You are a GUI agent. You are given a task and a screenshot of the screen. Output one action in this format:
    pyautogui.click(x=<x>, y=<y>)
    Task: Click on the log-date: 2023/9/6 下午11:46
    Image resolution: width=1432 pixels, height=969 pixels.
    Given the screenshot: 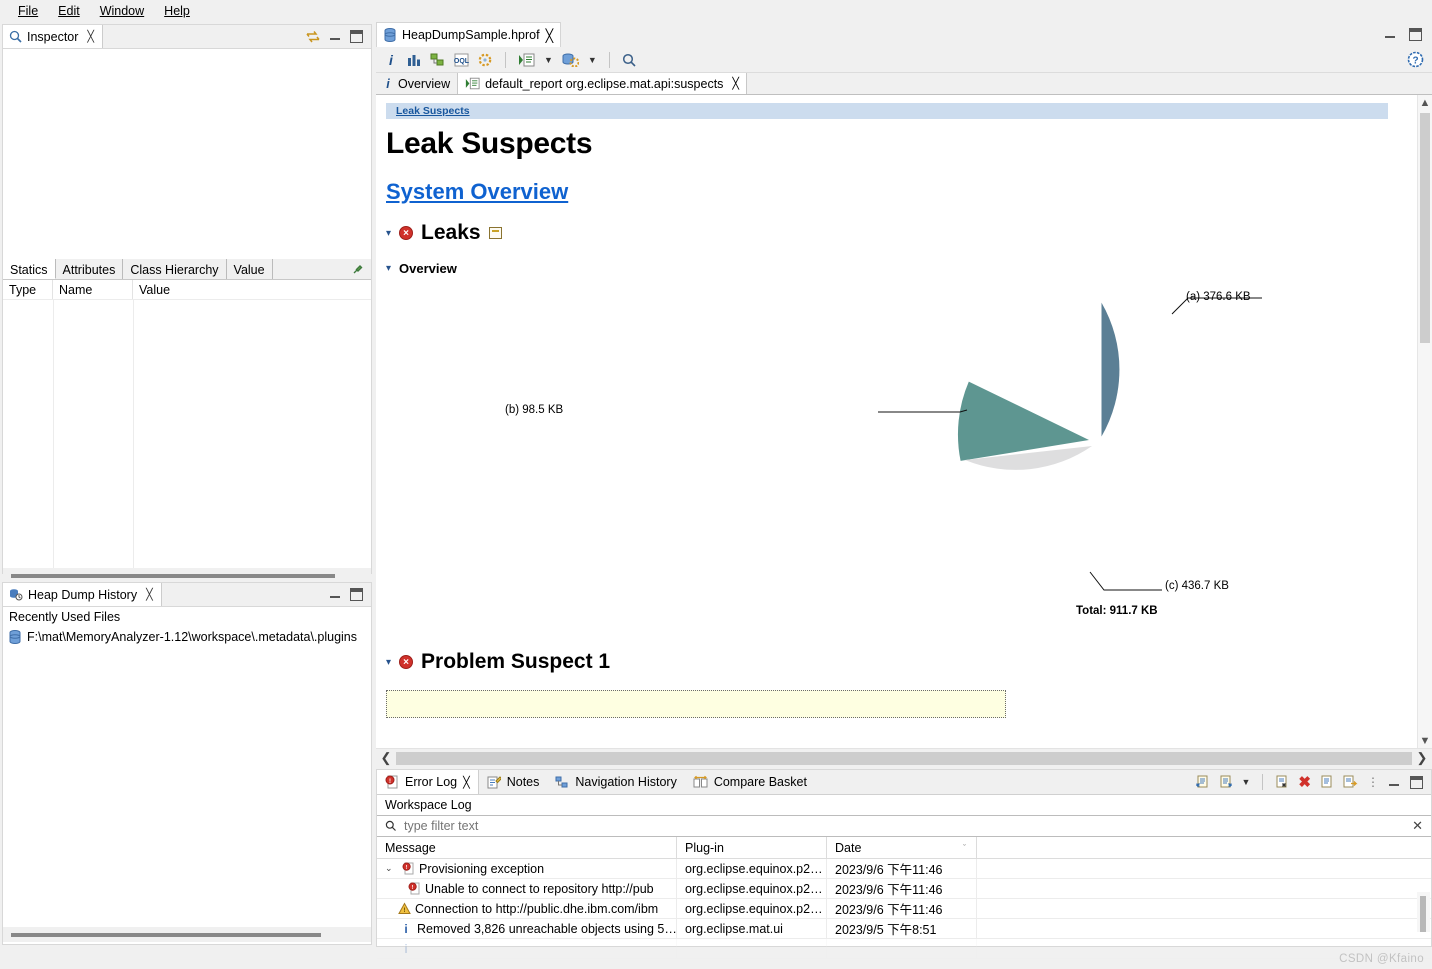 What is the action you would take?
    pyautogui.click(x=902, y=888)
    